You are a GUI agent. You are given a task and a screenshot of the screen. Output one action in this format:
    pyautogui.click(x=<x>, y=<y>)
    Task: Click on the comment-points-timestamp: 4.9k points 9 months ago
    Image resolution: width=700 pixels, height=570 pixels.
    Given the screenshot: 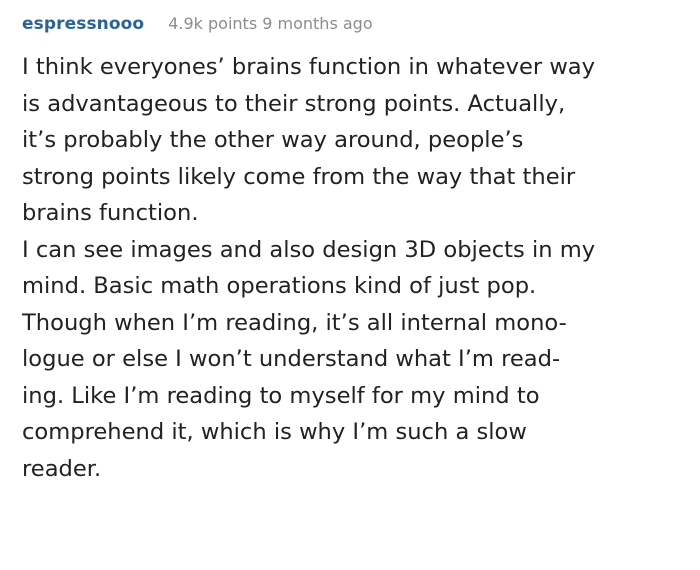 What is the action you would take?
    pyautogui.click(x=270, y=23)
    